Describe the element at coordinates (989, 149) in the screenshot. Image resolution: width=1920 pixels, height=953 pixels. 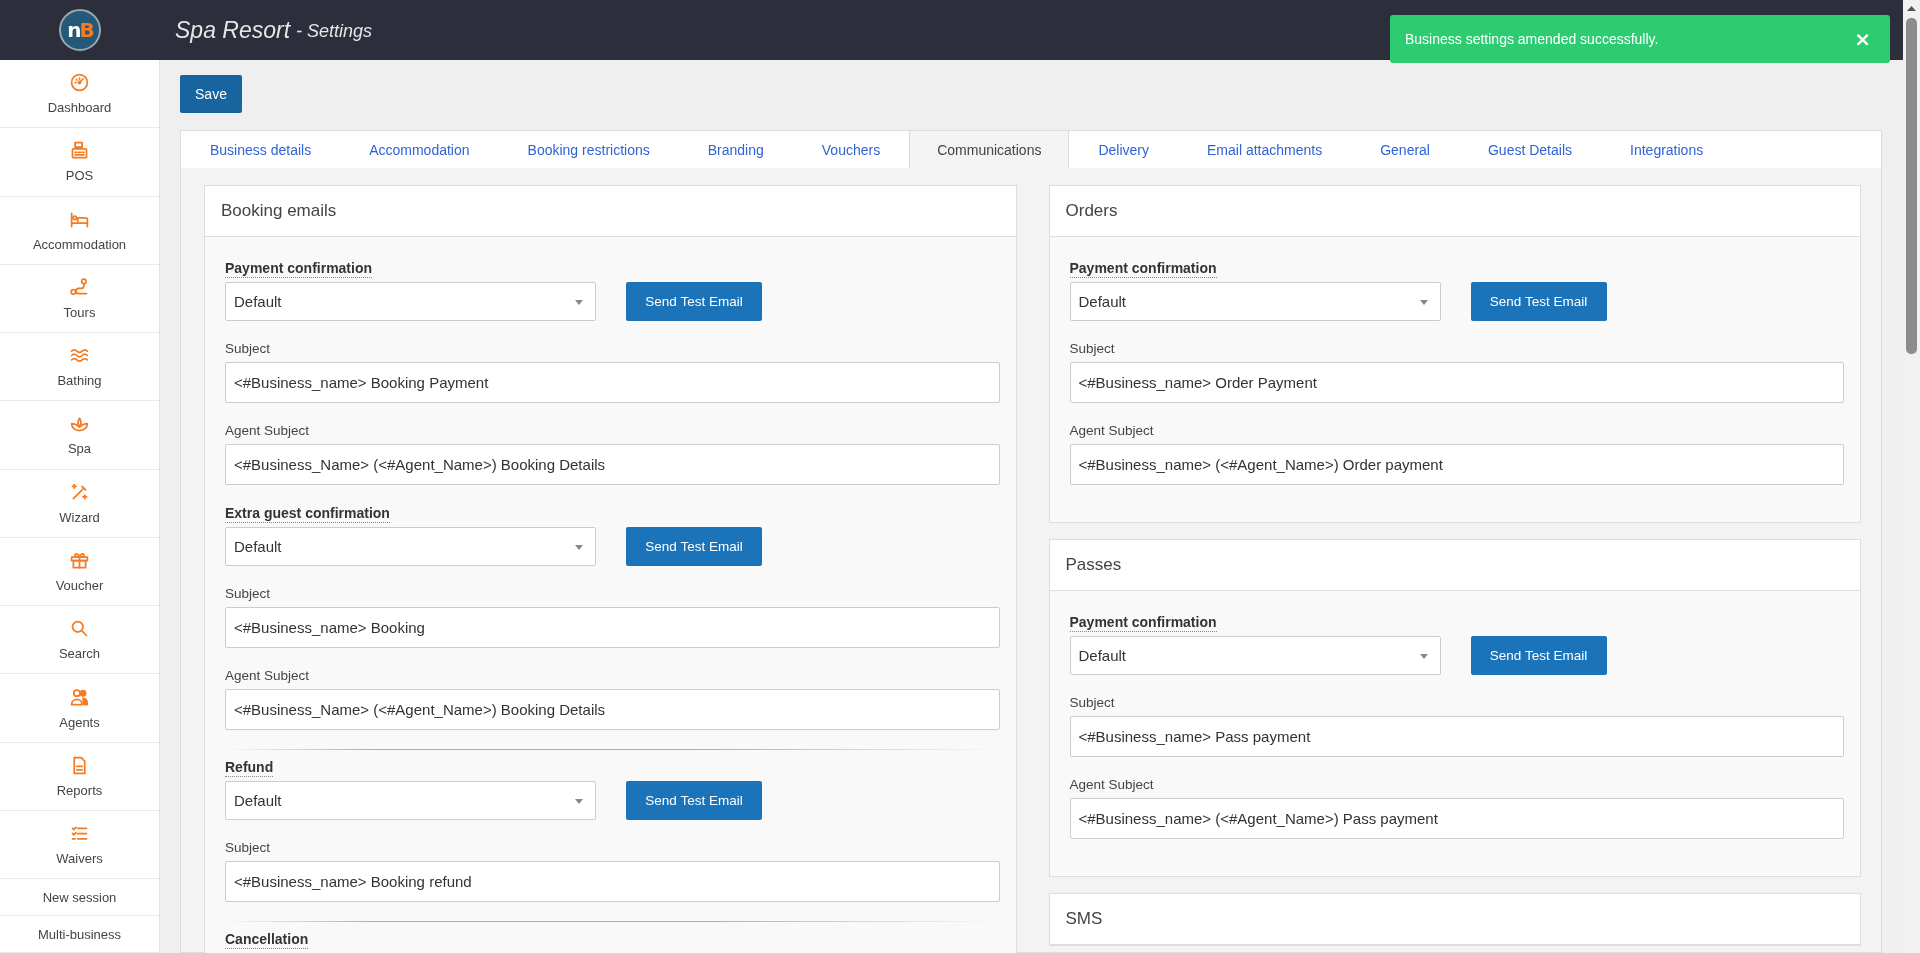
I see `tab: Communications` at that location.